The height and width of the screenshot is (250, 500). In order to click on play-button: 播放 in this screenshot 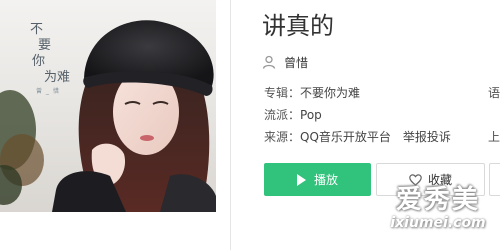, I will do `click(317, 179)`.